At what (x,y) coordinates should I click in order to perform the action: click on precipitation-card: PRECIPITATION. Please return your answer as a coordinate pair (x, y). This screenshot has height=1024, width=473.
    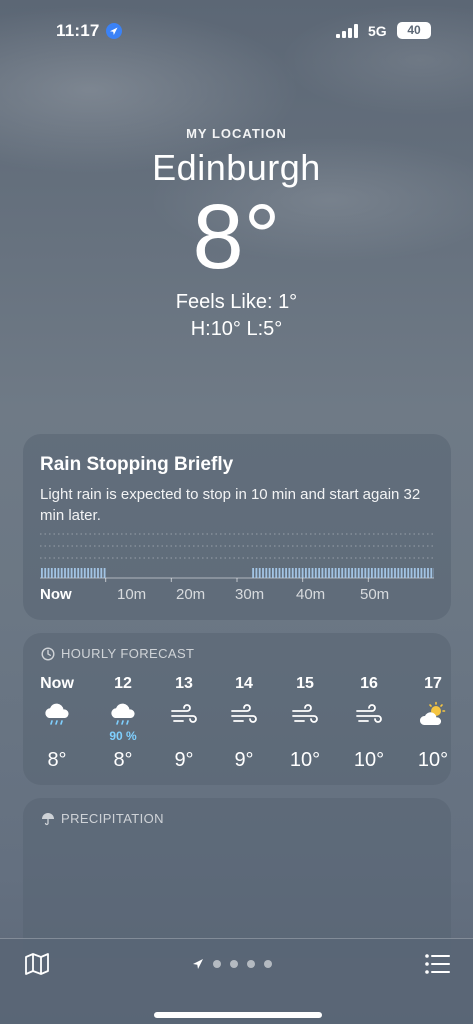
    Looking at the image, I should click on (237, 878).